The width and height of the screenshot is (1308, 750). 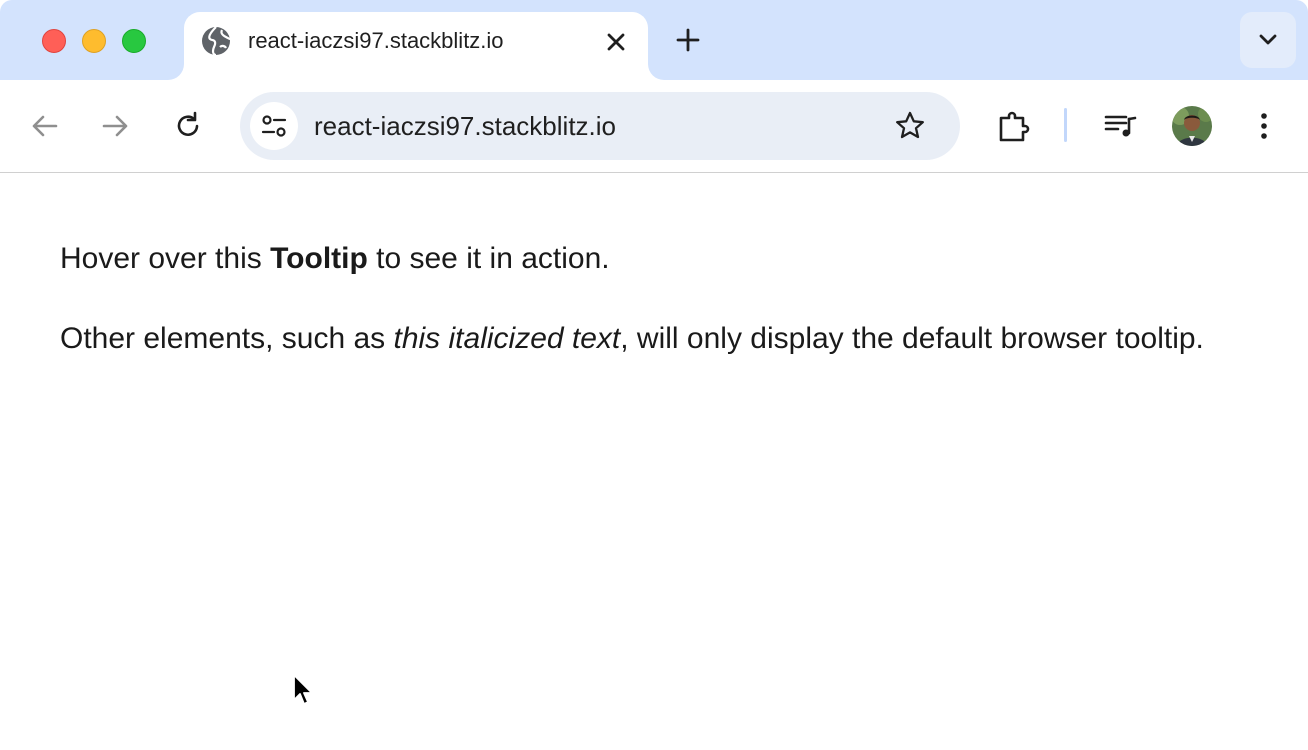 I want to click on plus-icon, so click(x=688, y=40).